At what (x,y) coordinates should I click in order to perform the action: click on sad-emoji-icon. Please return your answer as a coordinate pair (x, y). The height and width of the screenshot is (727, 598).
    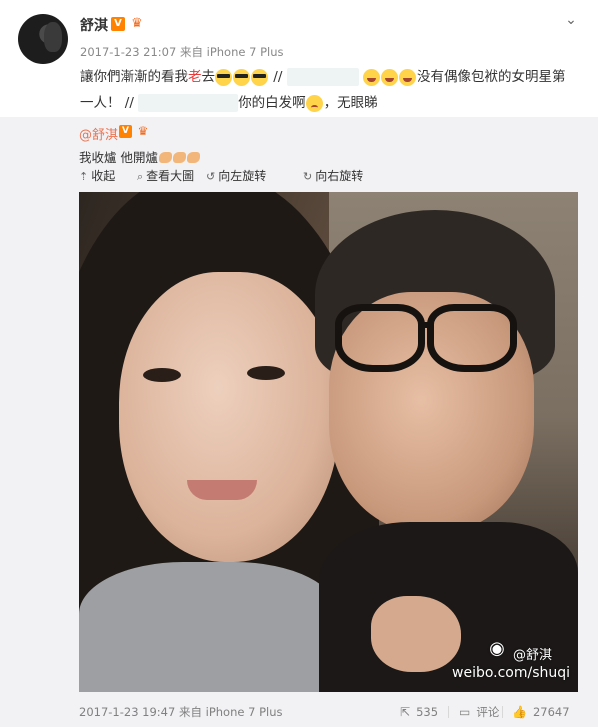
    Looking at the image, I should click on (314, 103).